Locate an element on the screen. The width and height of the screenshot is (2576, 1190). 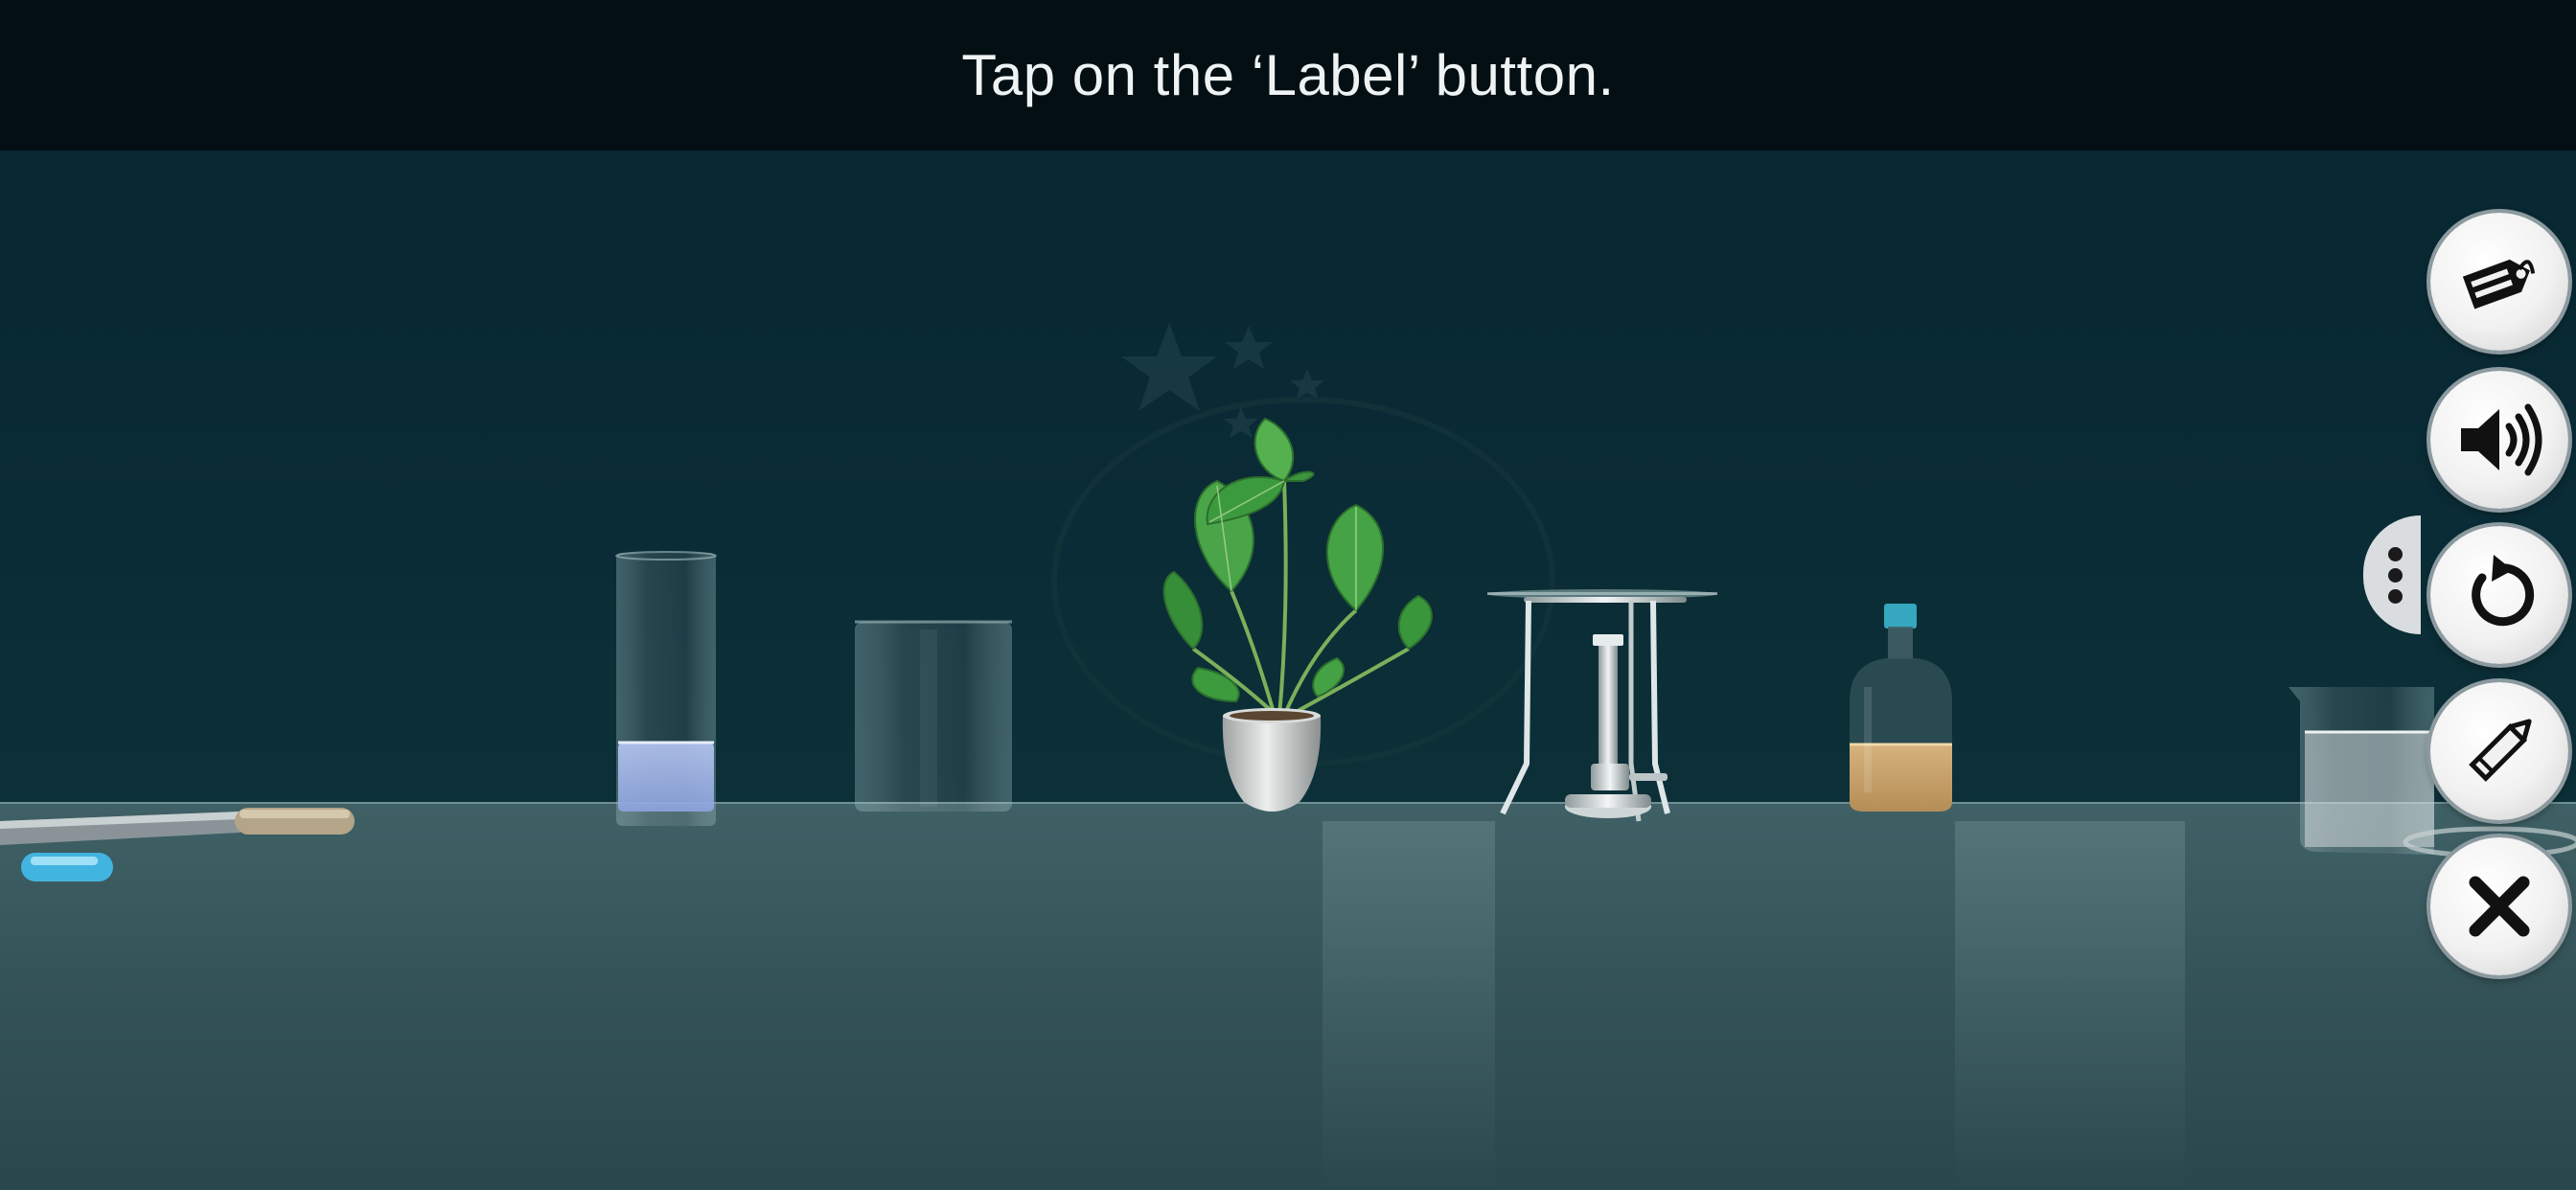
label-button is located at coordinates (2499, 282).